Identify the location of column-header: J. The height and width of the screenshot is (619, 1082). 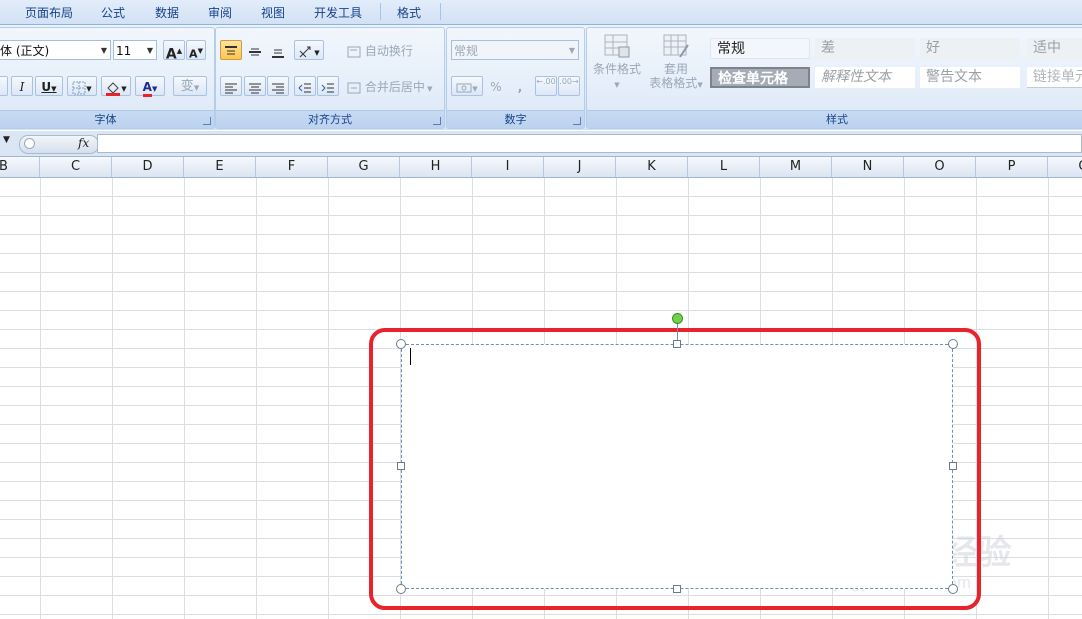
(580, 167).